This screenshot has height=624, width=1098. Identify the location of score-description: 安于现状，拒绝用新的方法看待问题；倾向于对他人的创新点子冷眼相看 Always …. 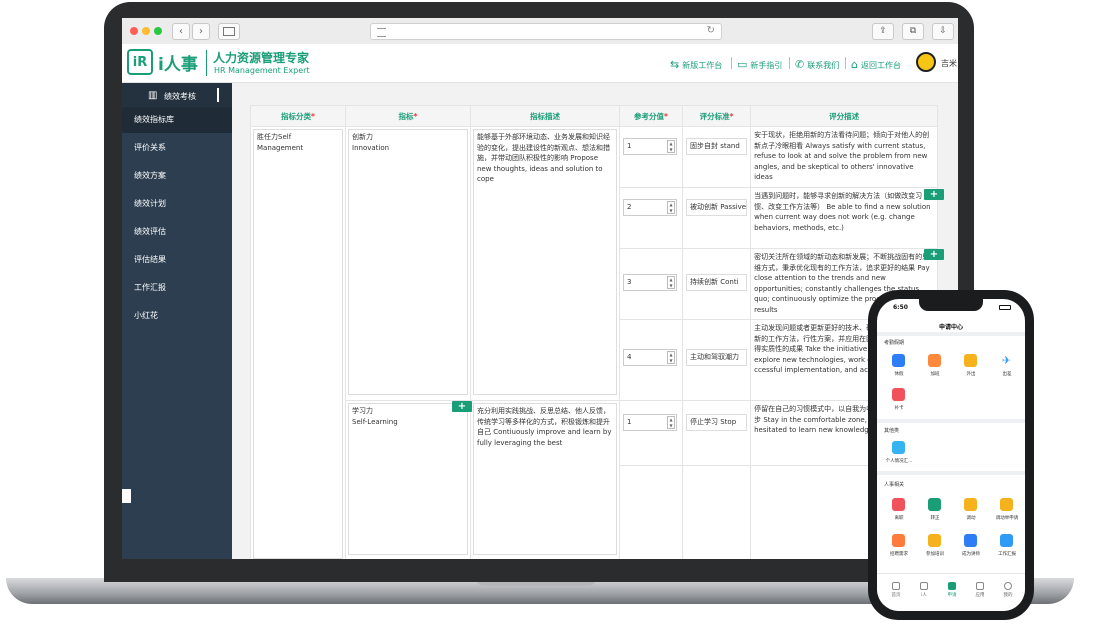
(844, 157).